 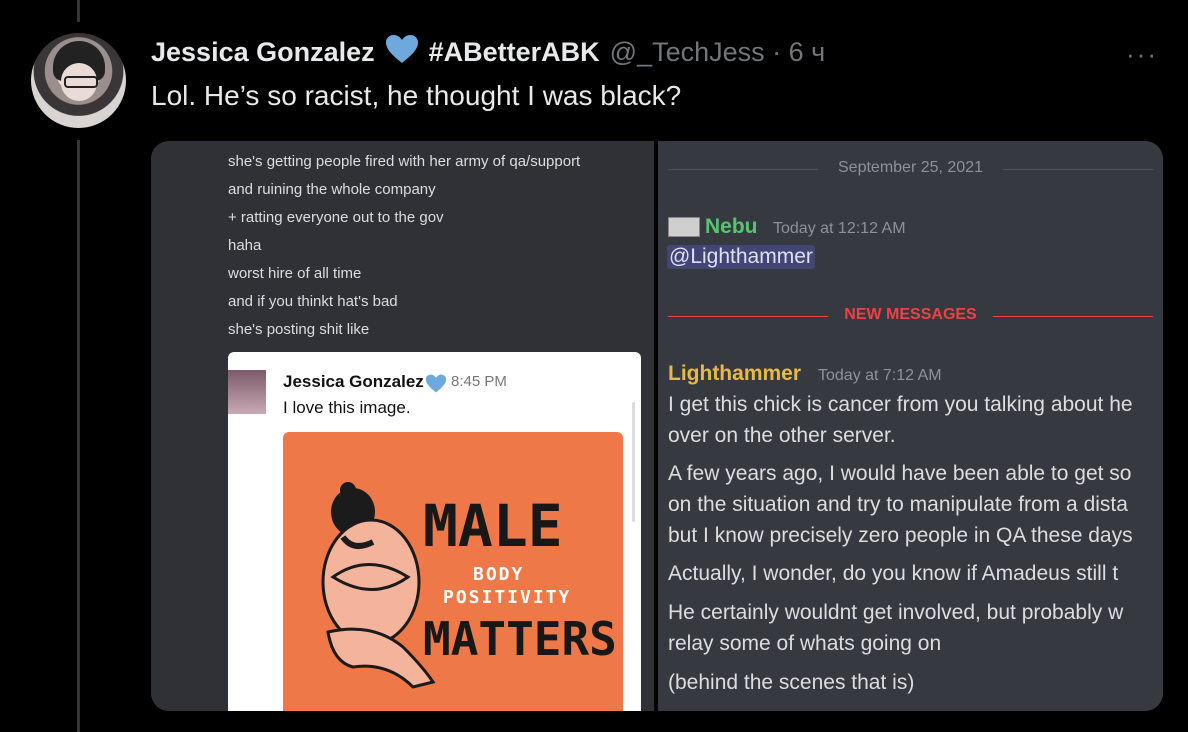 What do you see at coordinates (263, 52) in the screenshot?
I see `author-name: Jessica Gonzalez` at bounding box center [263, 52].